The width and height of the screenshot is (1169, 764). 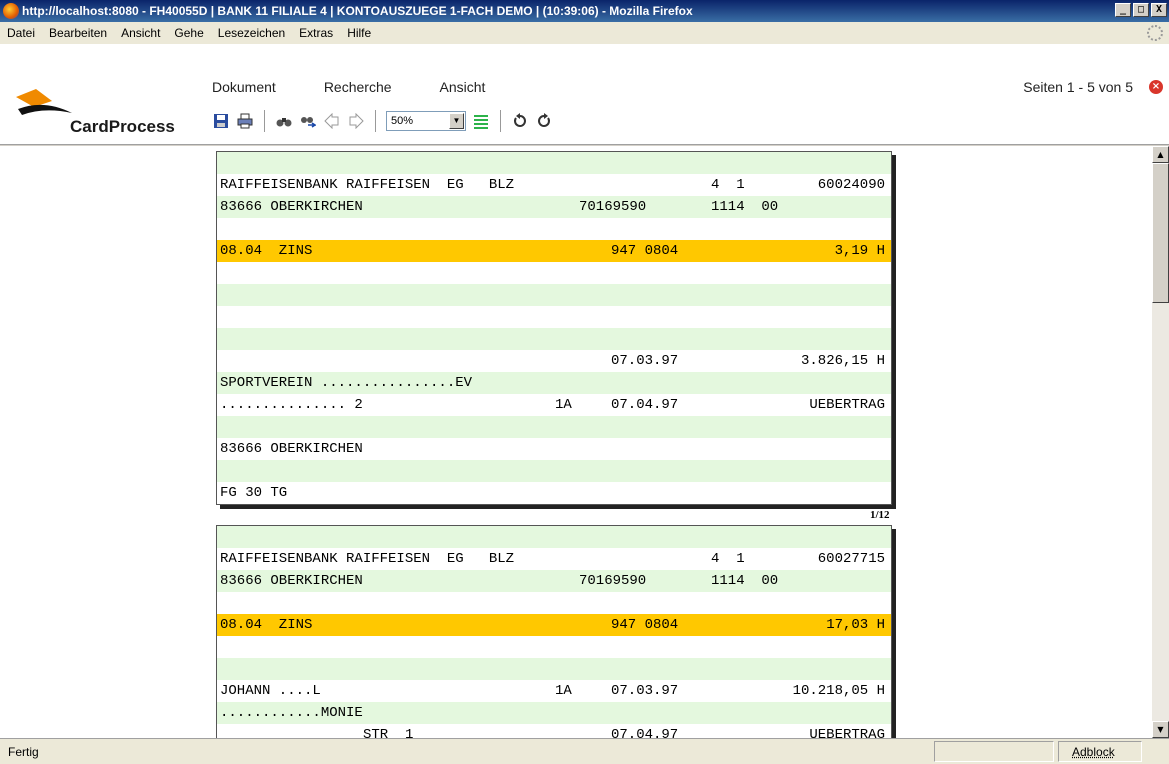 I want to click on statement-cell: 60024090, so click(x=851, y=185).